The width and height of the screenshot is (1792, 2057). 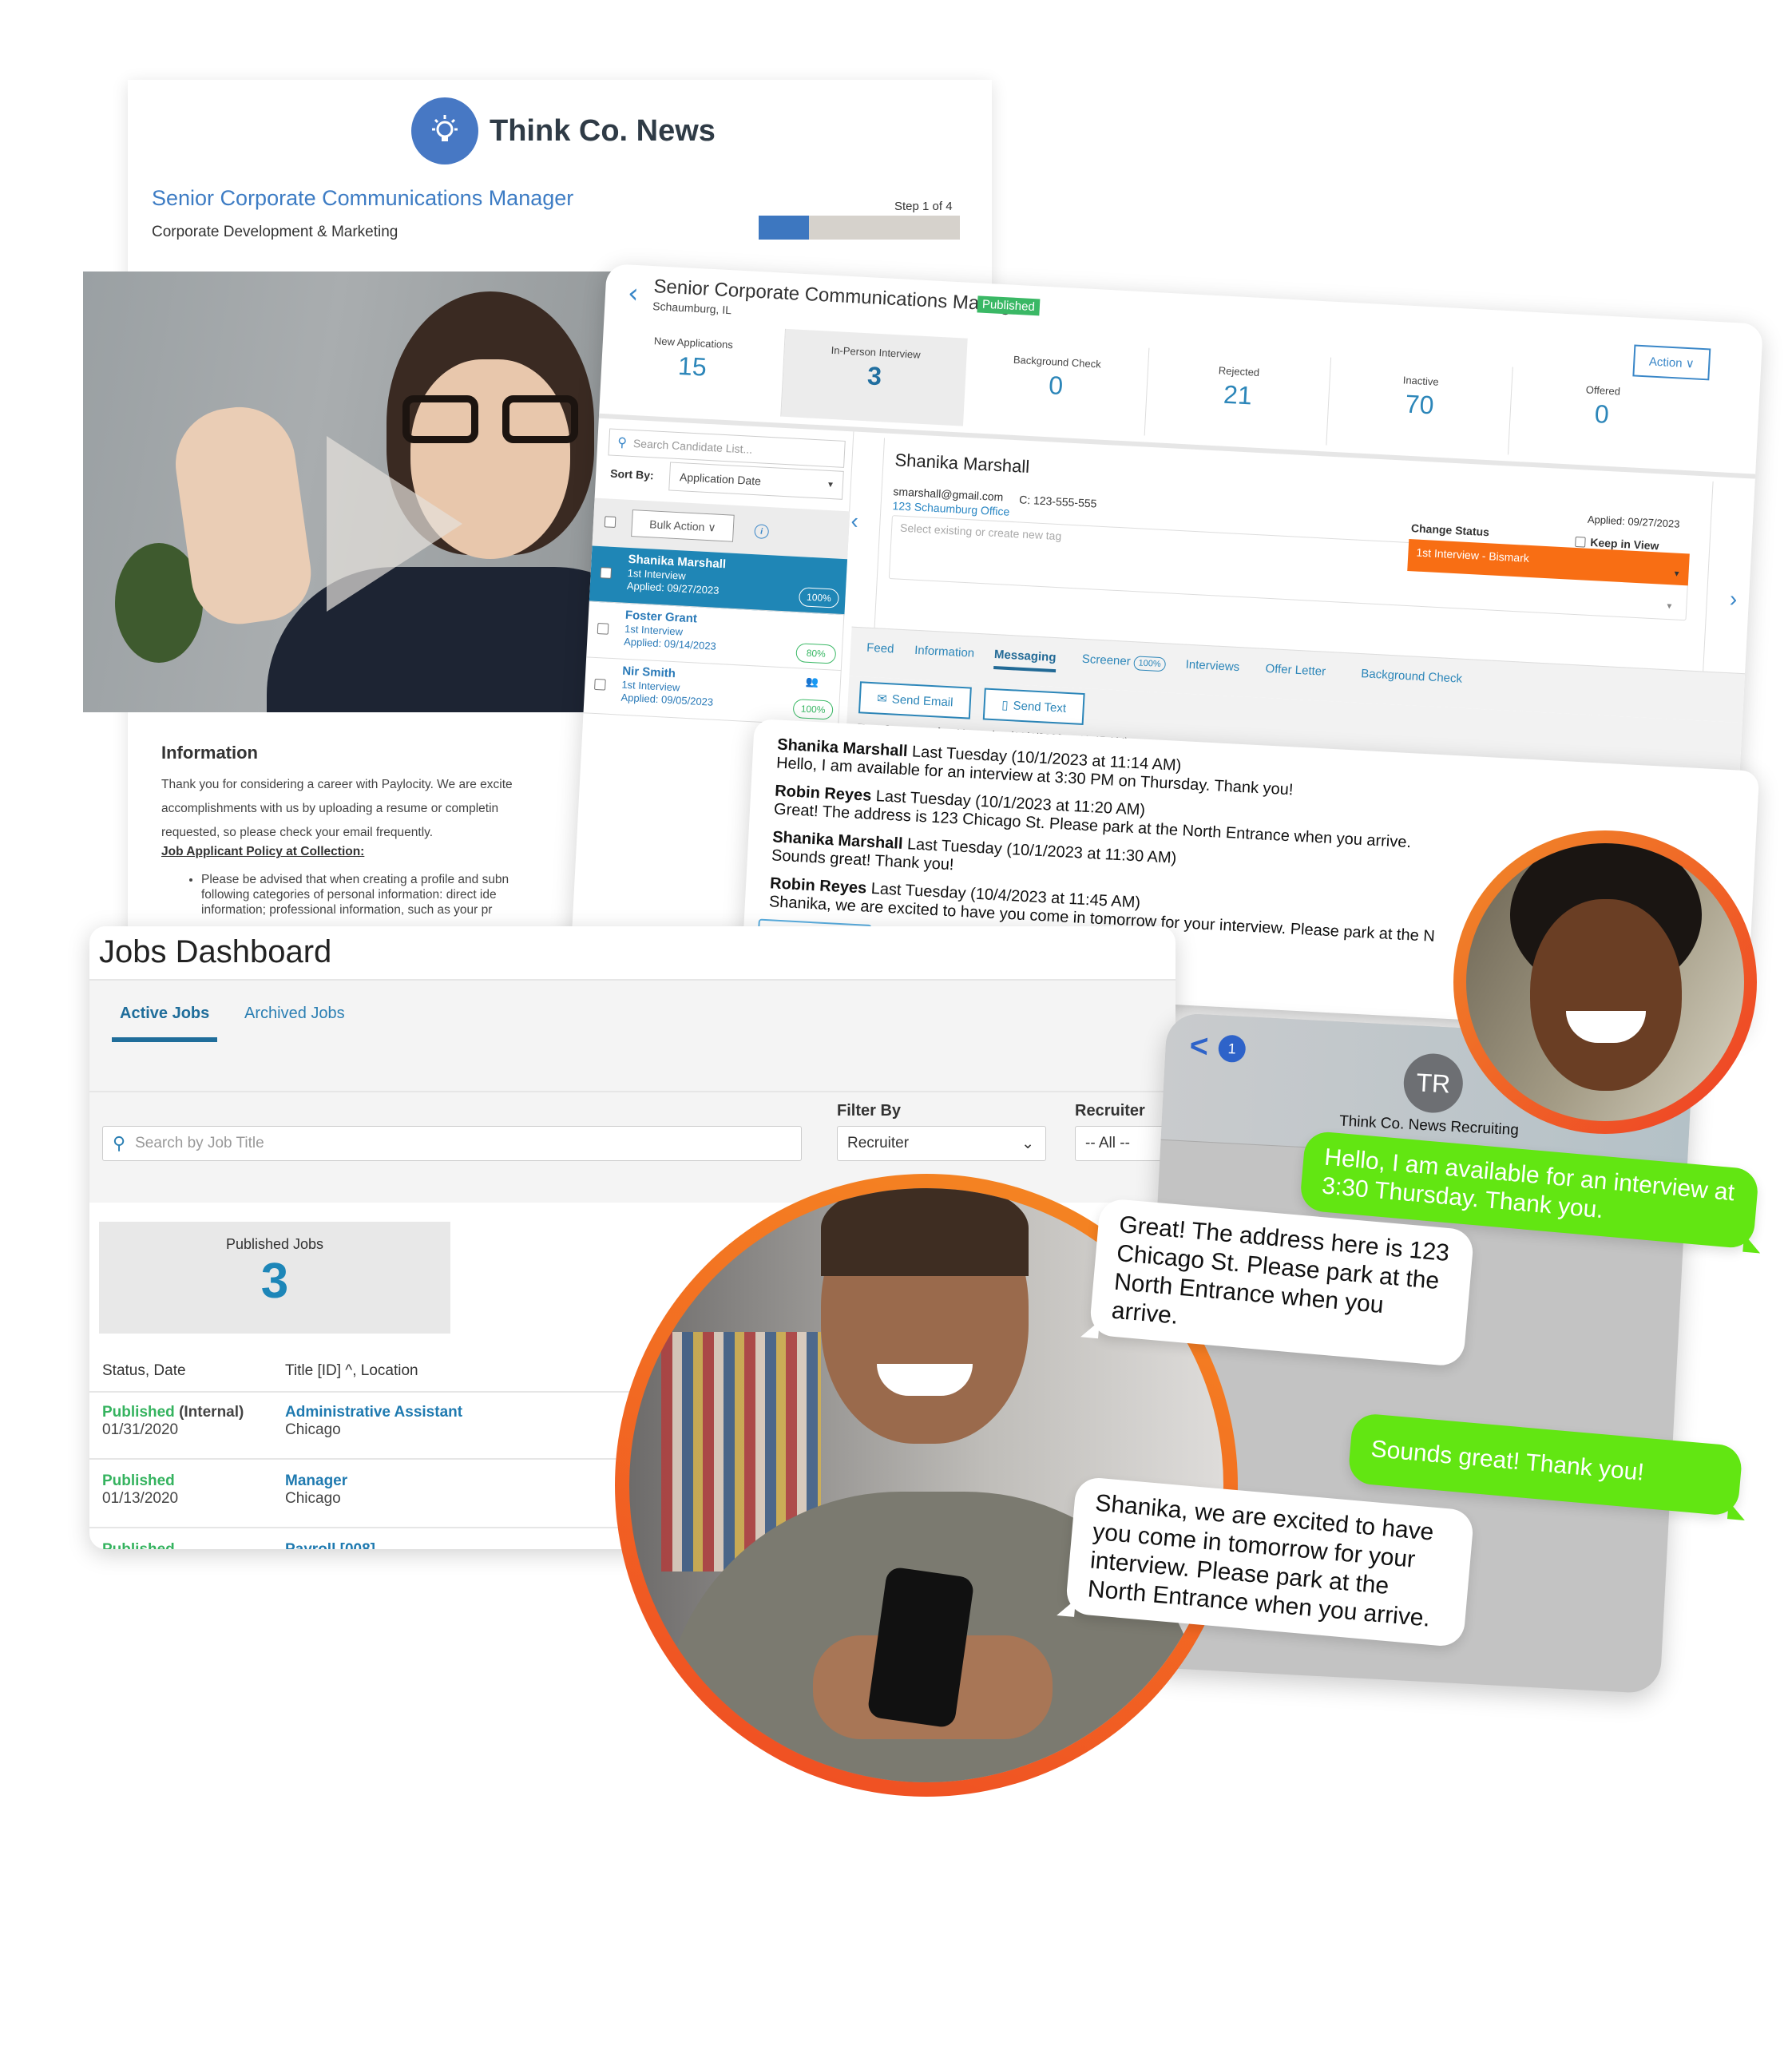 I want to click on tab-interviews: Interviews, so click(x=1212, y=666).